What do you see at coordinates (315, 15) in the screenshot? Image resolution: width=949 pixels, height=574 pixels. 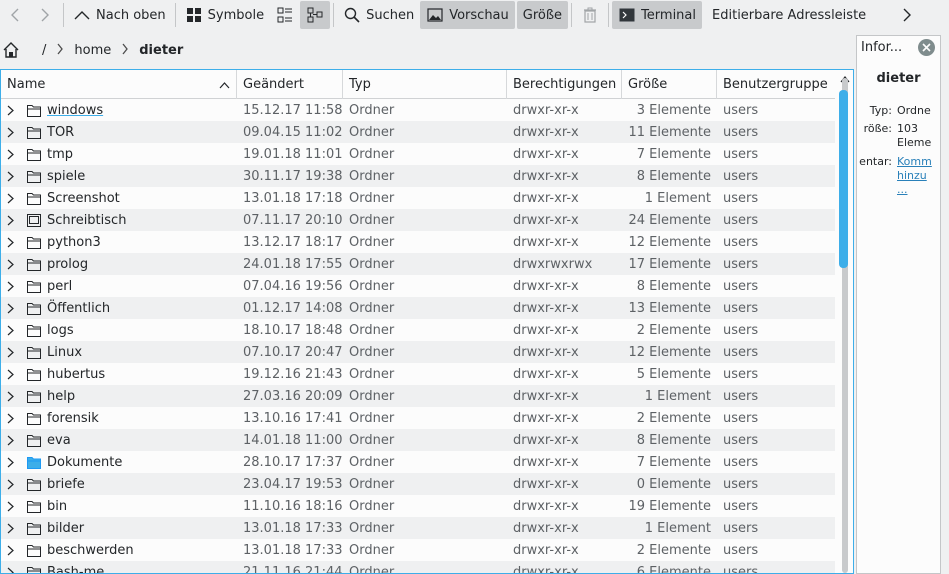 I see `details-view-button` at bounding box center [315, 15].